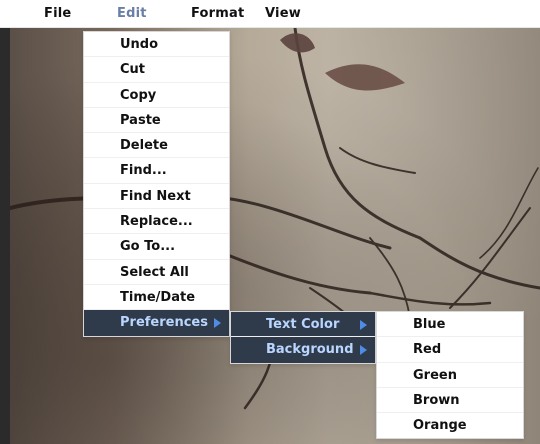 The width and height of the screenshot is (540, 444). I want to click on text-color-item-green: Green, so click(450, 375).